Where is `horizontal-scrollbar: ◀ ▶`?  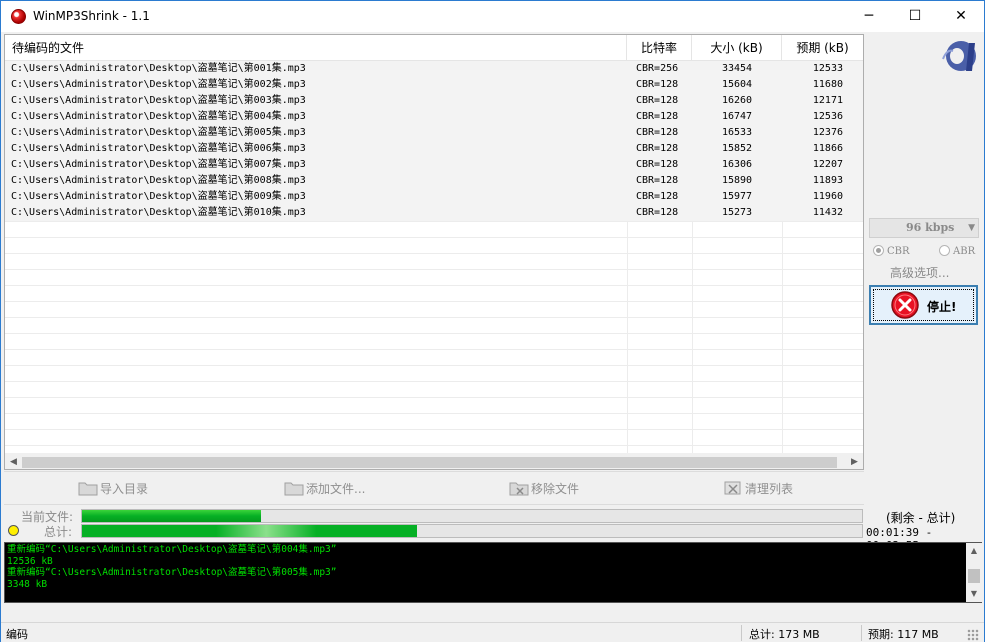 horizontal-scrollbar: ◀ ▶ is located at coordinates (434, 461).